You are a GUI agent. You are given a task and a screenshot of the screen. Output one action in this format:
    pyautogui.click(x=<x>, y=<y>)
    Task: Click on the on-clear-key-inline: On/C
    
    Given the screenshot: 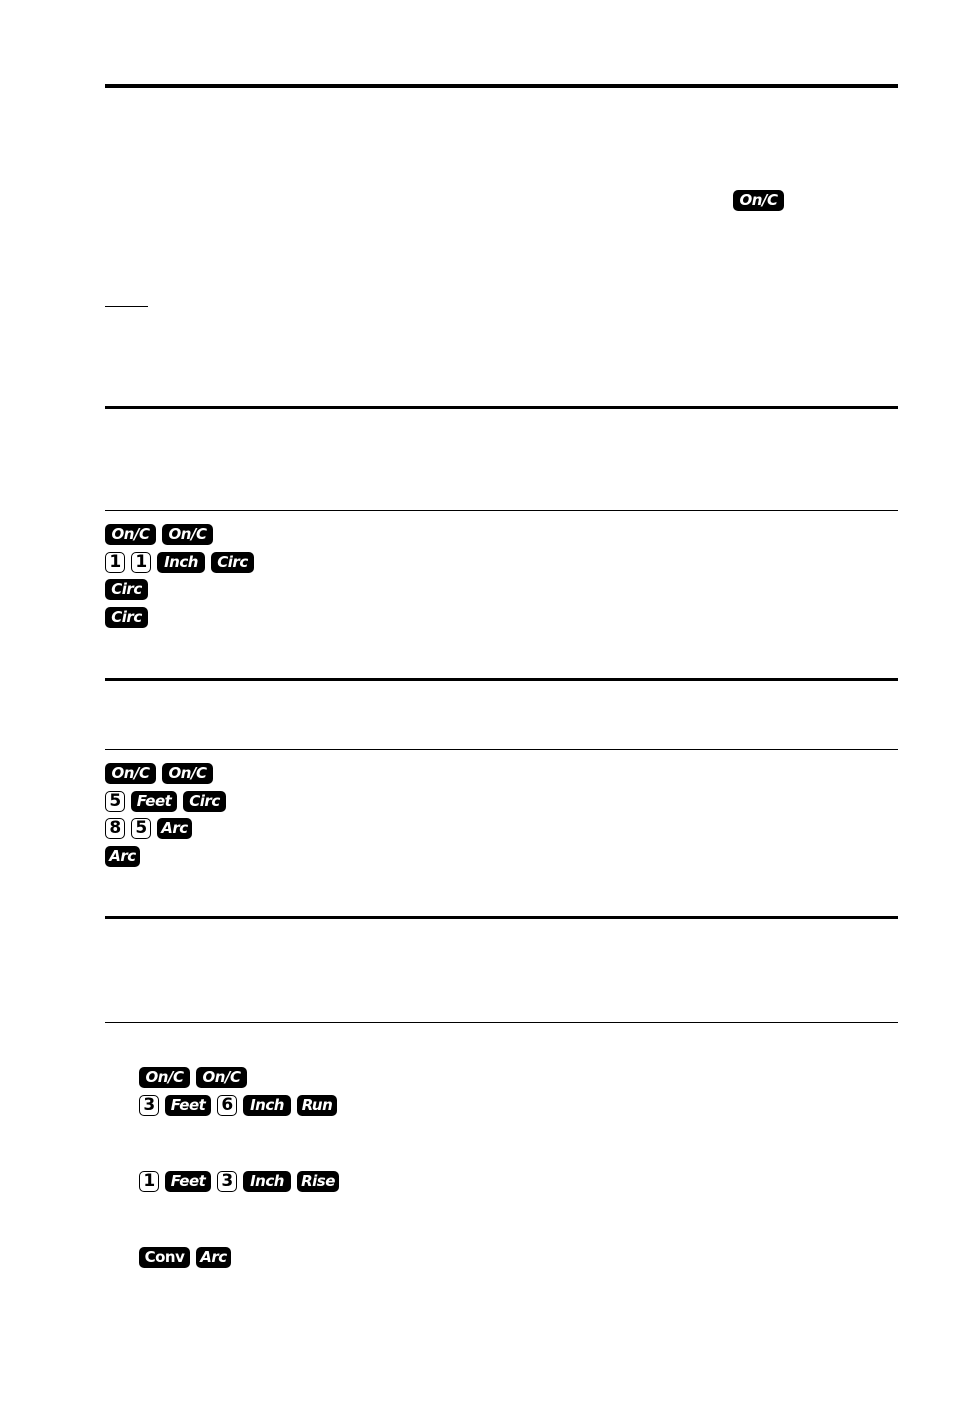 What is the action you would take?
    pyautogui.click(x=758, y=200)
    